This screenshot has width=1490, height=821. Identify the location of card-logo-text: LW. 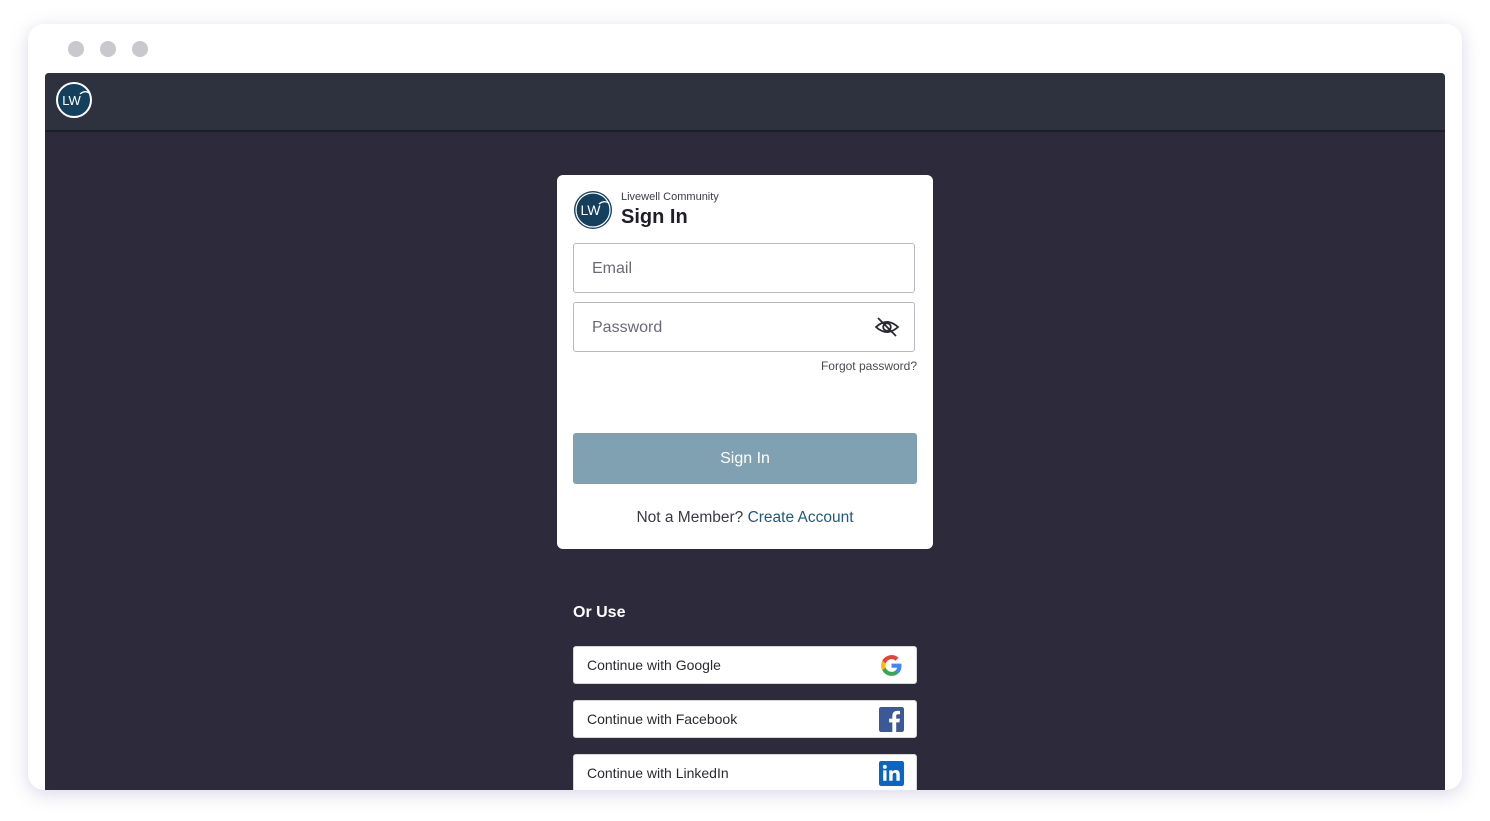
(591, 210).